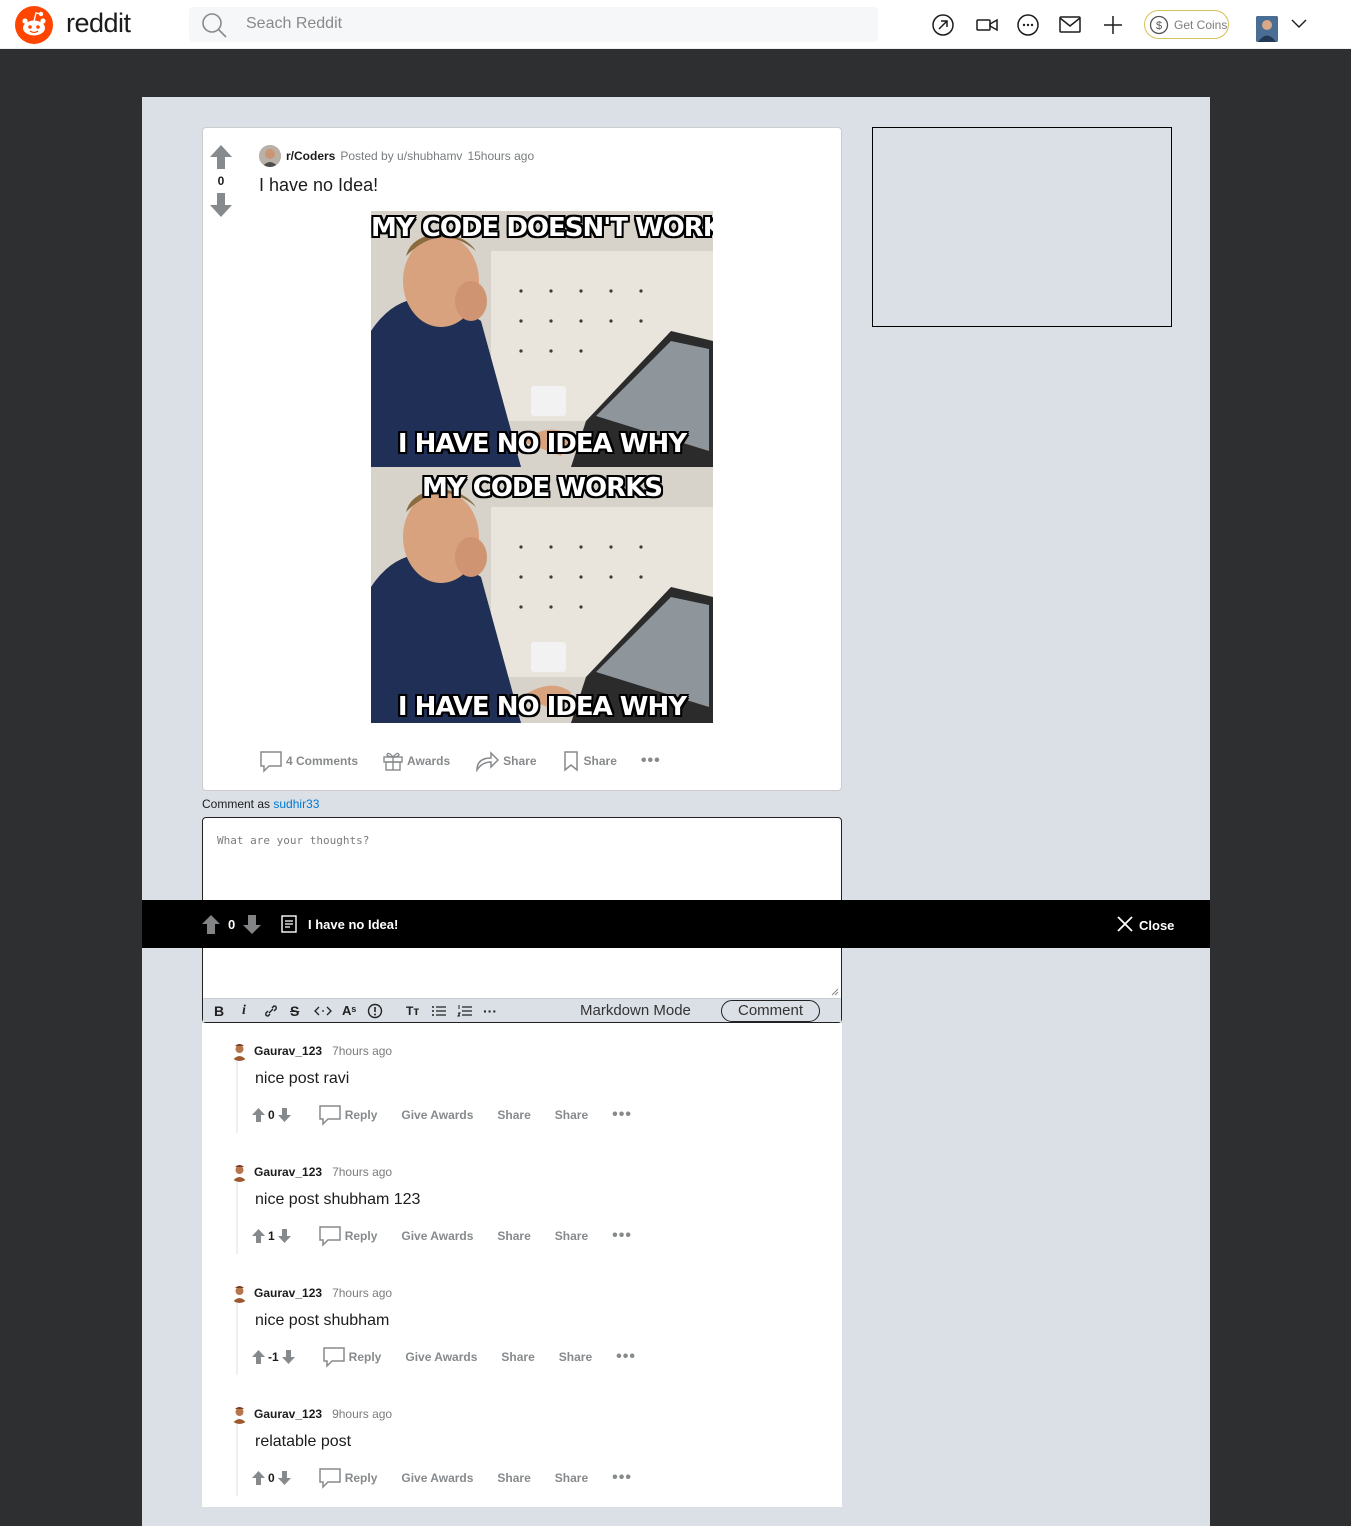 This screenshot has height=1526, width=1351. I want to click on meme-panel-bottom: MY CODE WORKS I HAVE NO IDEA WHY, so click(542, 595).